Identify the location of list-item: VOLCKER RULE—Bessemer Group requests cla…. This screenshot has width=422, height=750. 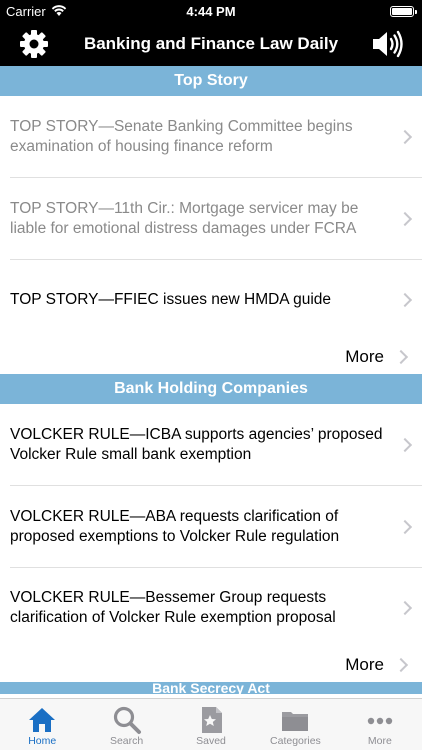
(216, 608).